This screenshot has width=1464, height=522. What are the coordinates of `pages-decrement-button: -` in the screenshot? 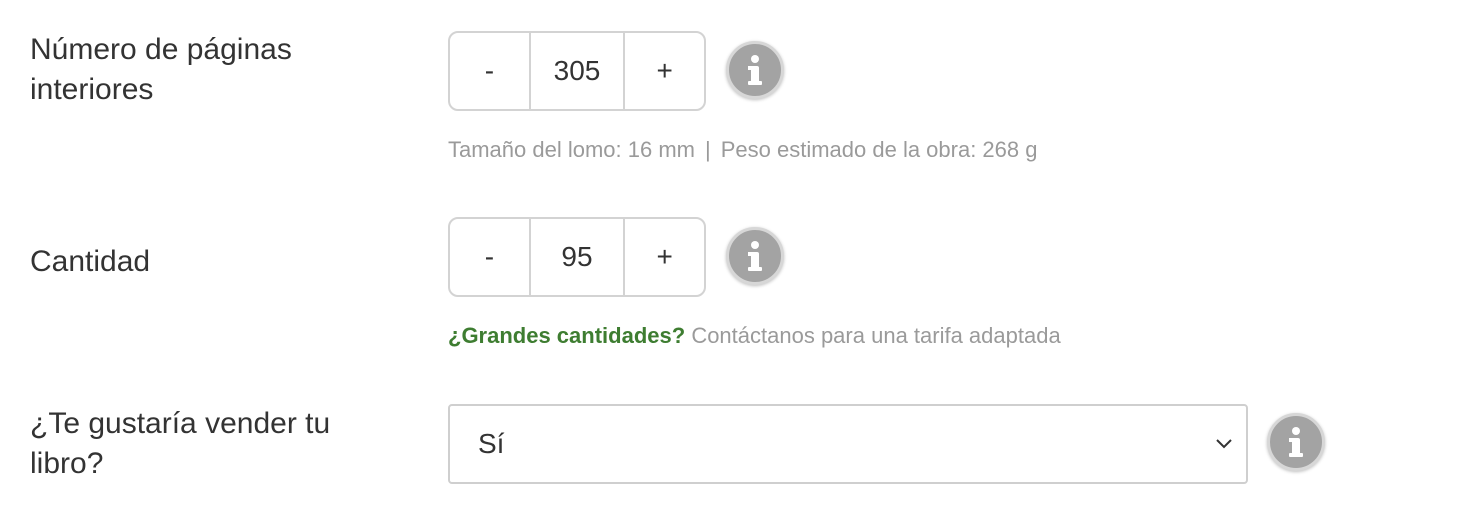 It's located at (489, 71).